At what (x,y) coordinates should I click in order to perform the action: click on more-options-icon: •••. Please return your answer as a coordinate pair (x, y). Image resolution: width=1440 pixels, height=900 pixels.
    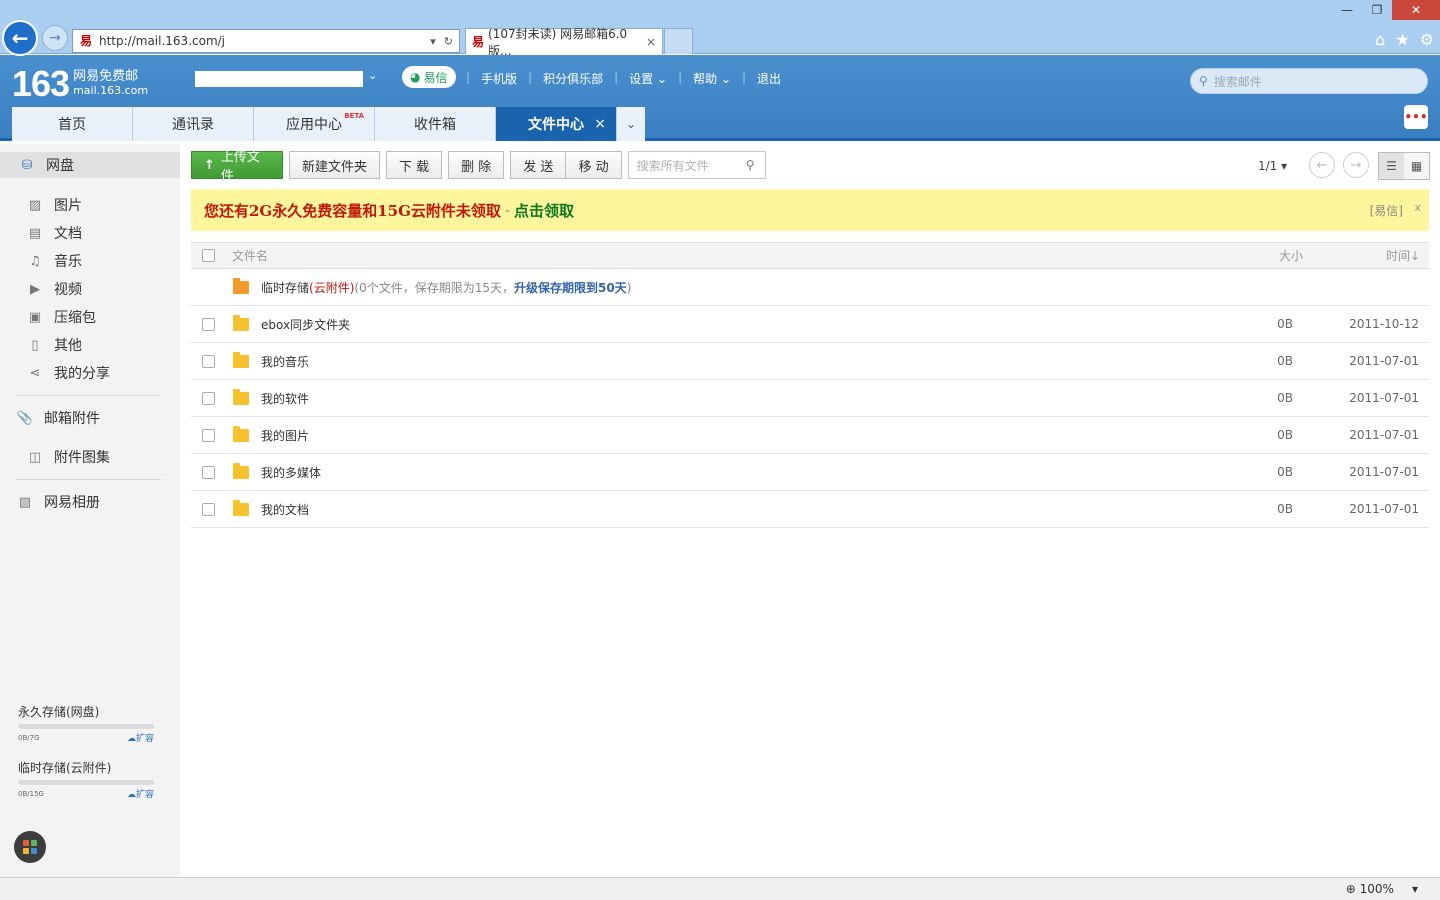
    Looking at the image, I should click on (1416, 117).